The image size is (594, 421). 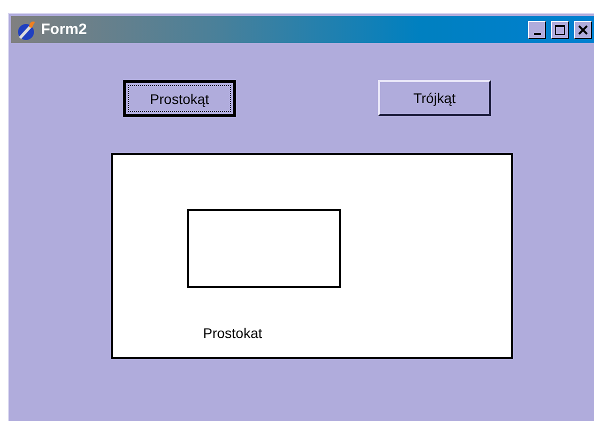 I want to click on torch-icon, so click(x=27, y=29).